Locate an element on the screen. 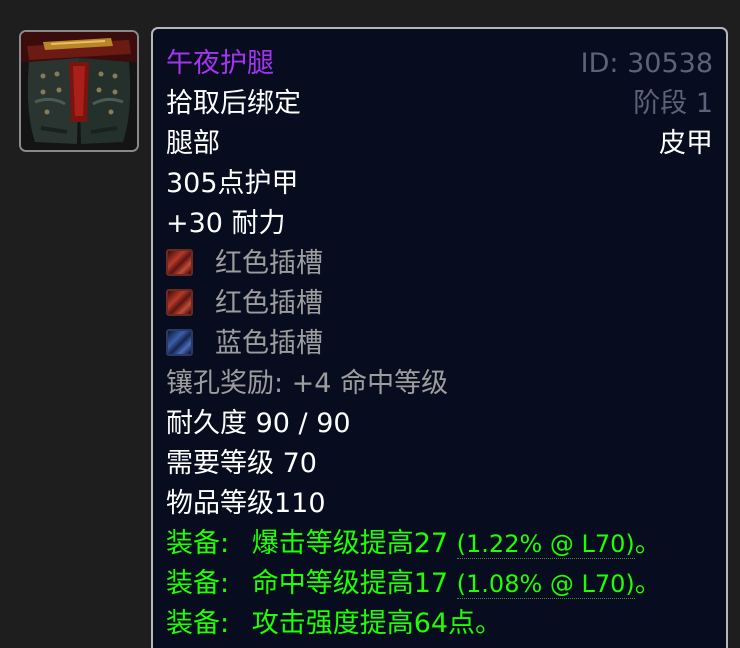  armor-value: 305点护甲 is located at coordinates (232, 183).